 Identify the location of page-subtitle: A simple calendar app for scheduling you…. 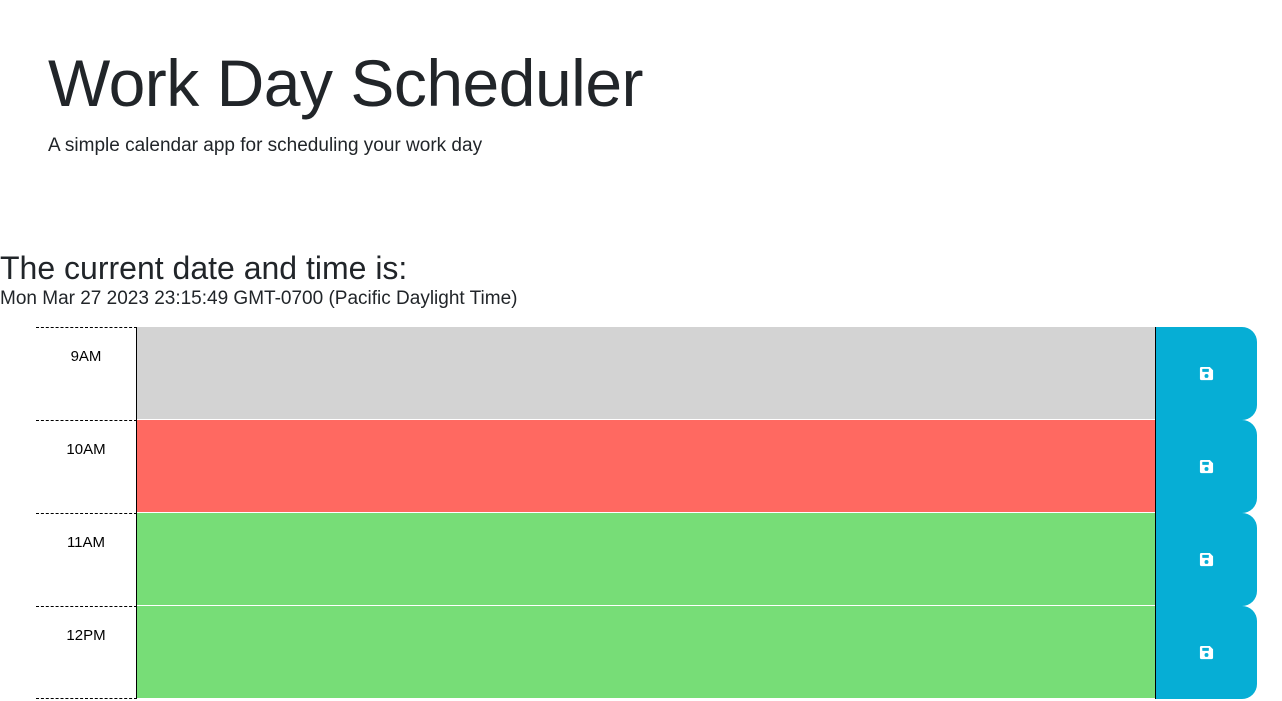
(265, 145).